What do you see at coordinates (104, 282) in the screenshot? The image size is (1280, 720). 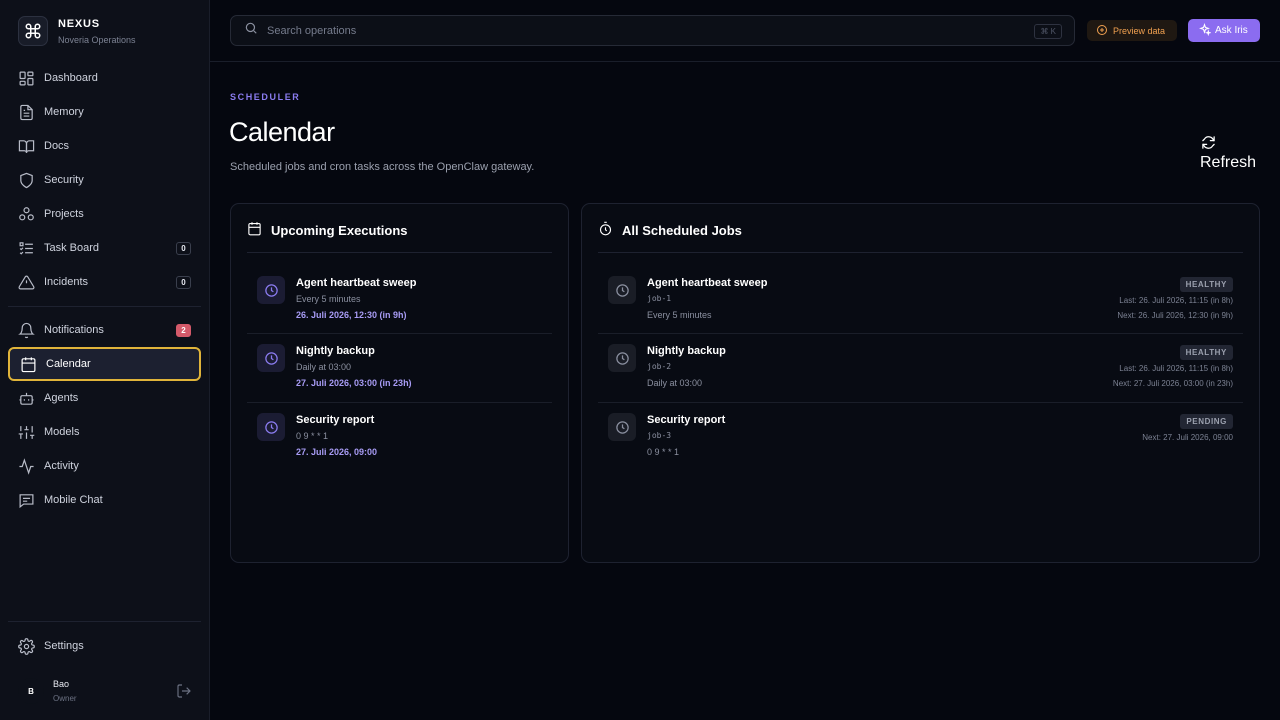 I see `sidebar-item-incidents: Incidents 0` at bounding box center [104, 282].